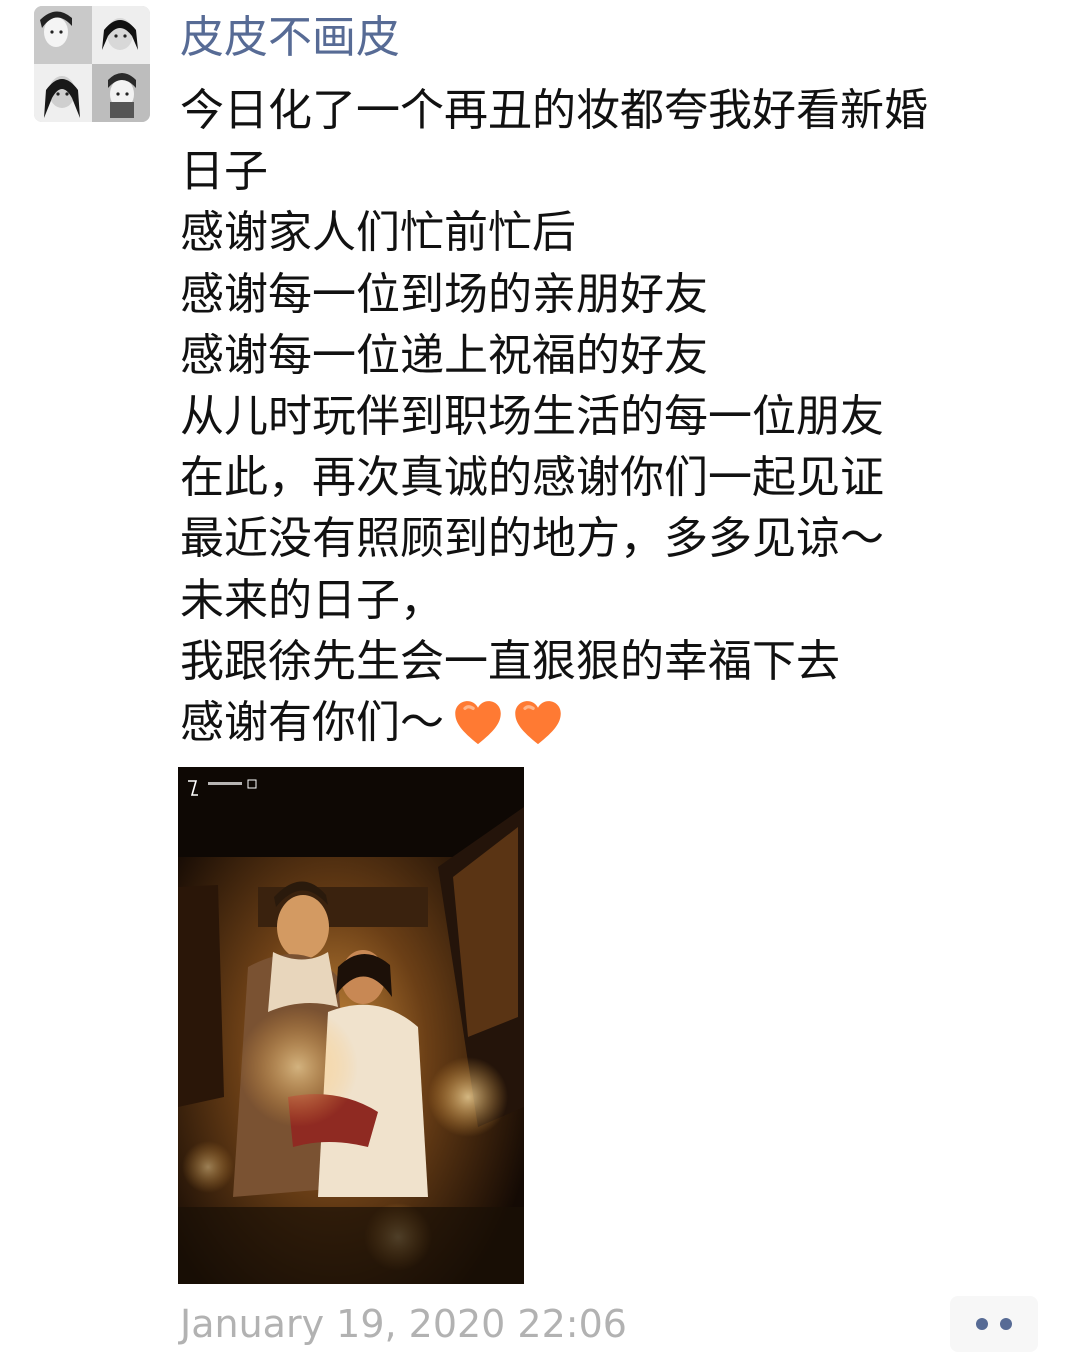 The height and width of the screenshot is (1360, 1080). I want to click on post-photo, so click(351, 1025).